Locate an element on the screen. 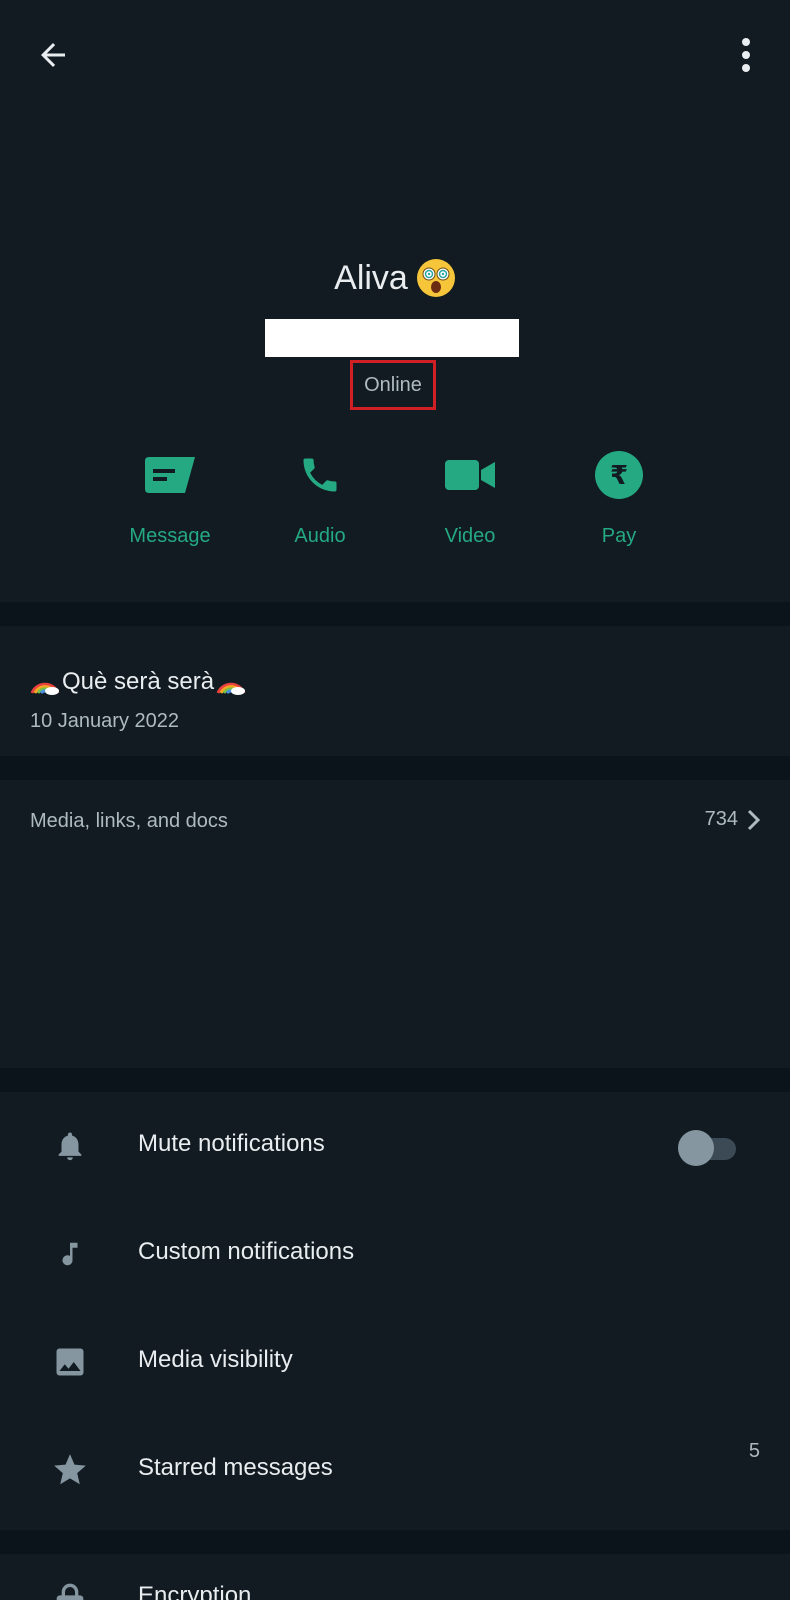  message-label: Message is located at coordinates (170, 536).